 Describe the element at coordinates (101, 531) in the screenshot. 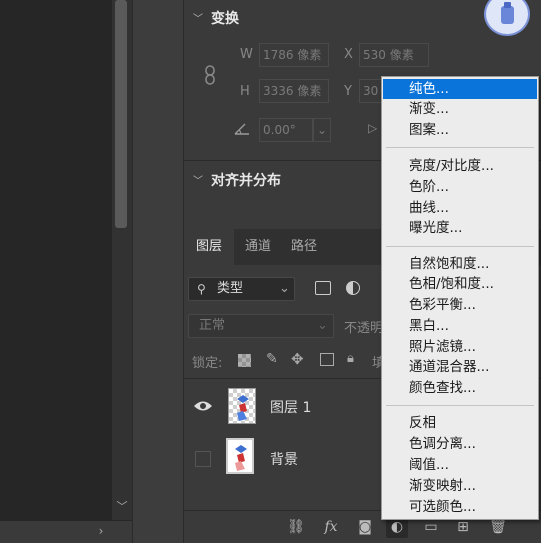

I see `chevron-right-icon: ›` at that location.